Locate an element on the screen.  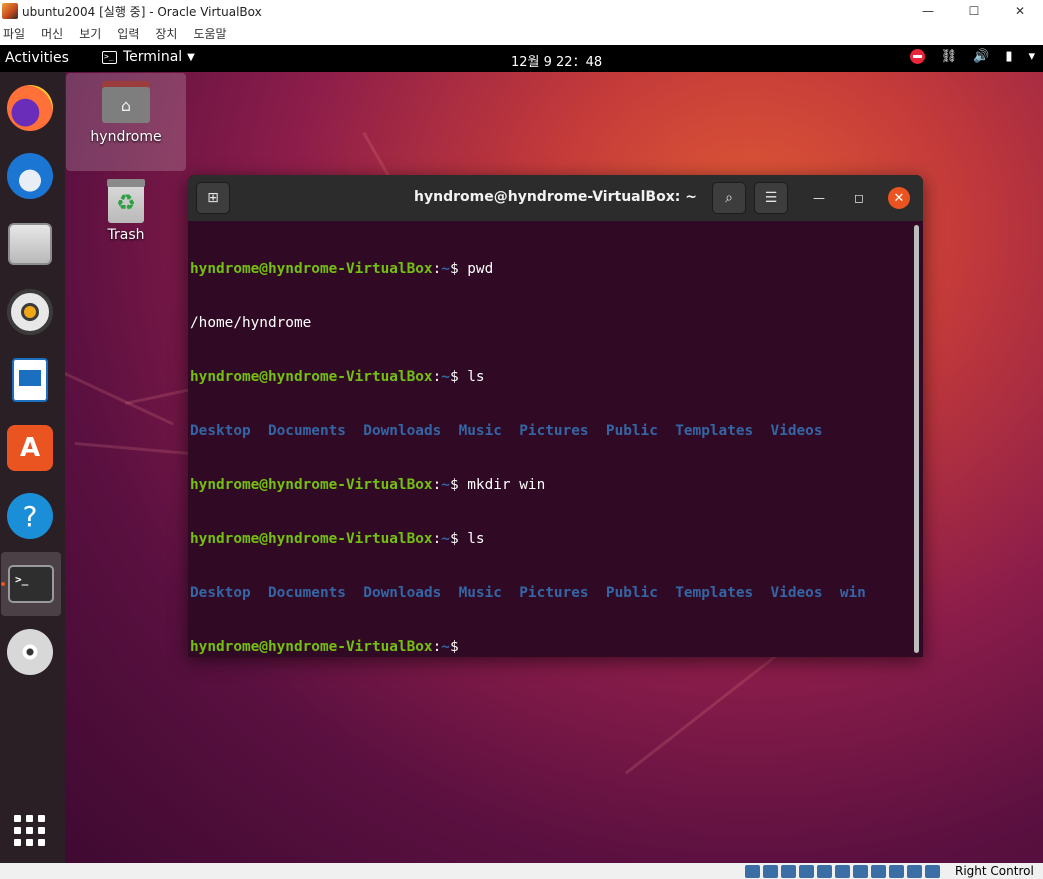
usb-icon is located at coordinates (824, 871).